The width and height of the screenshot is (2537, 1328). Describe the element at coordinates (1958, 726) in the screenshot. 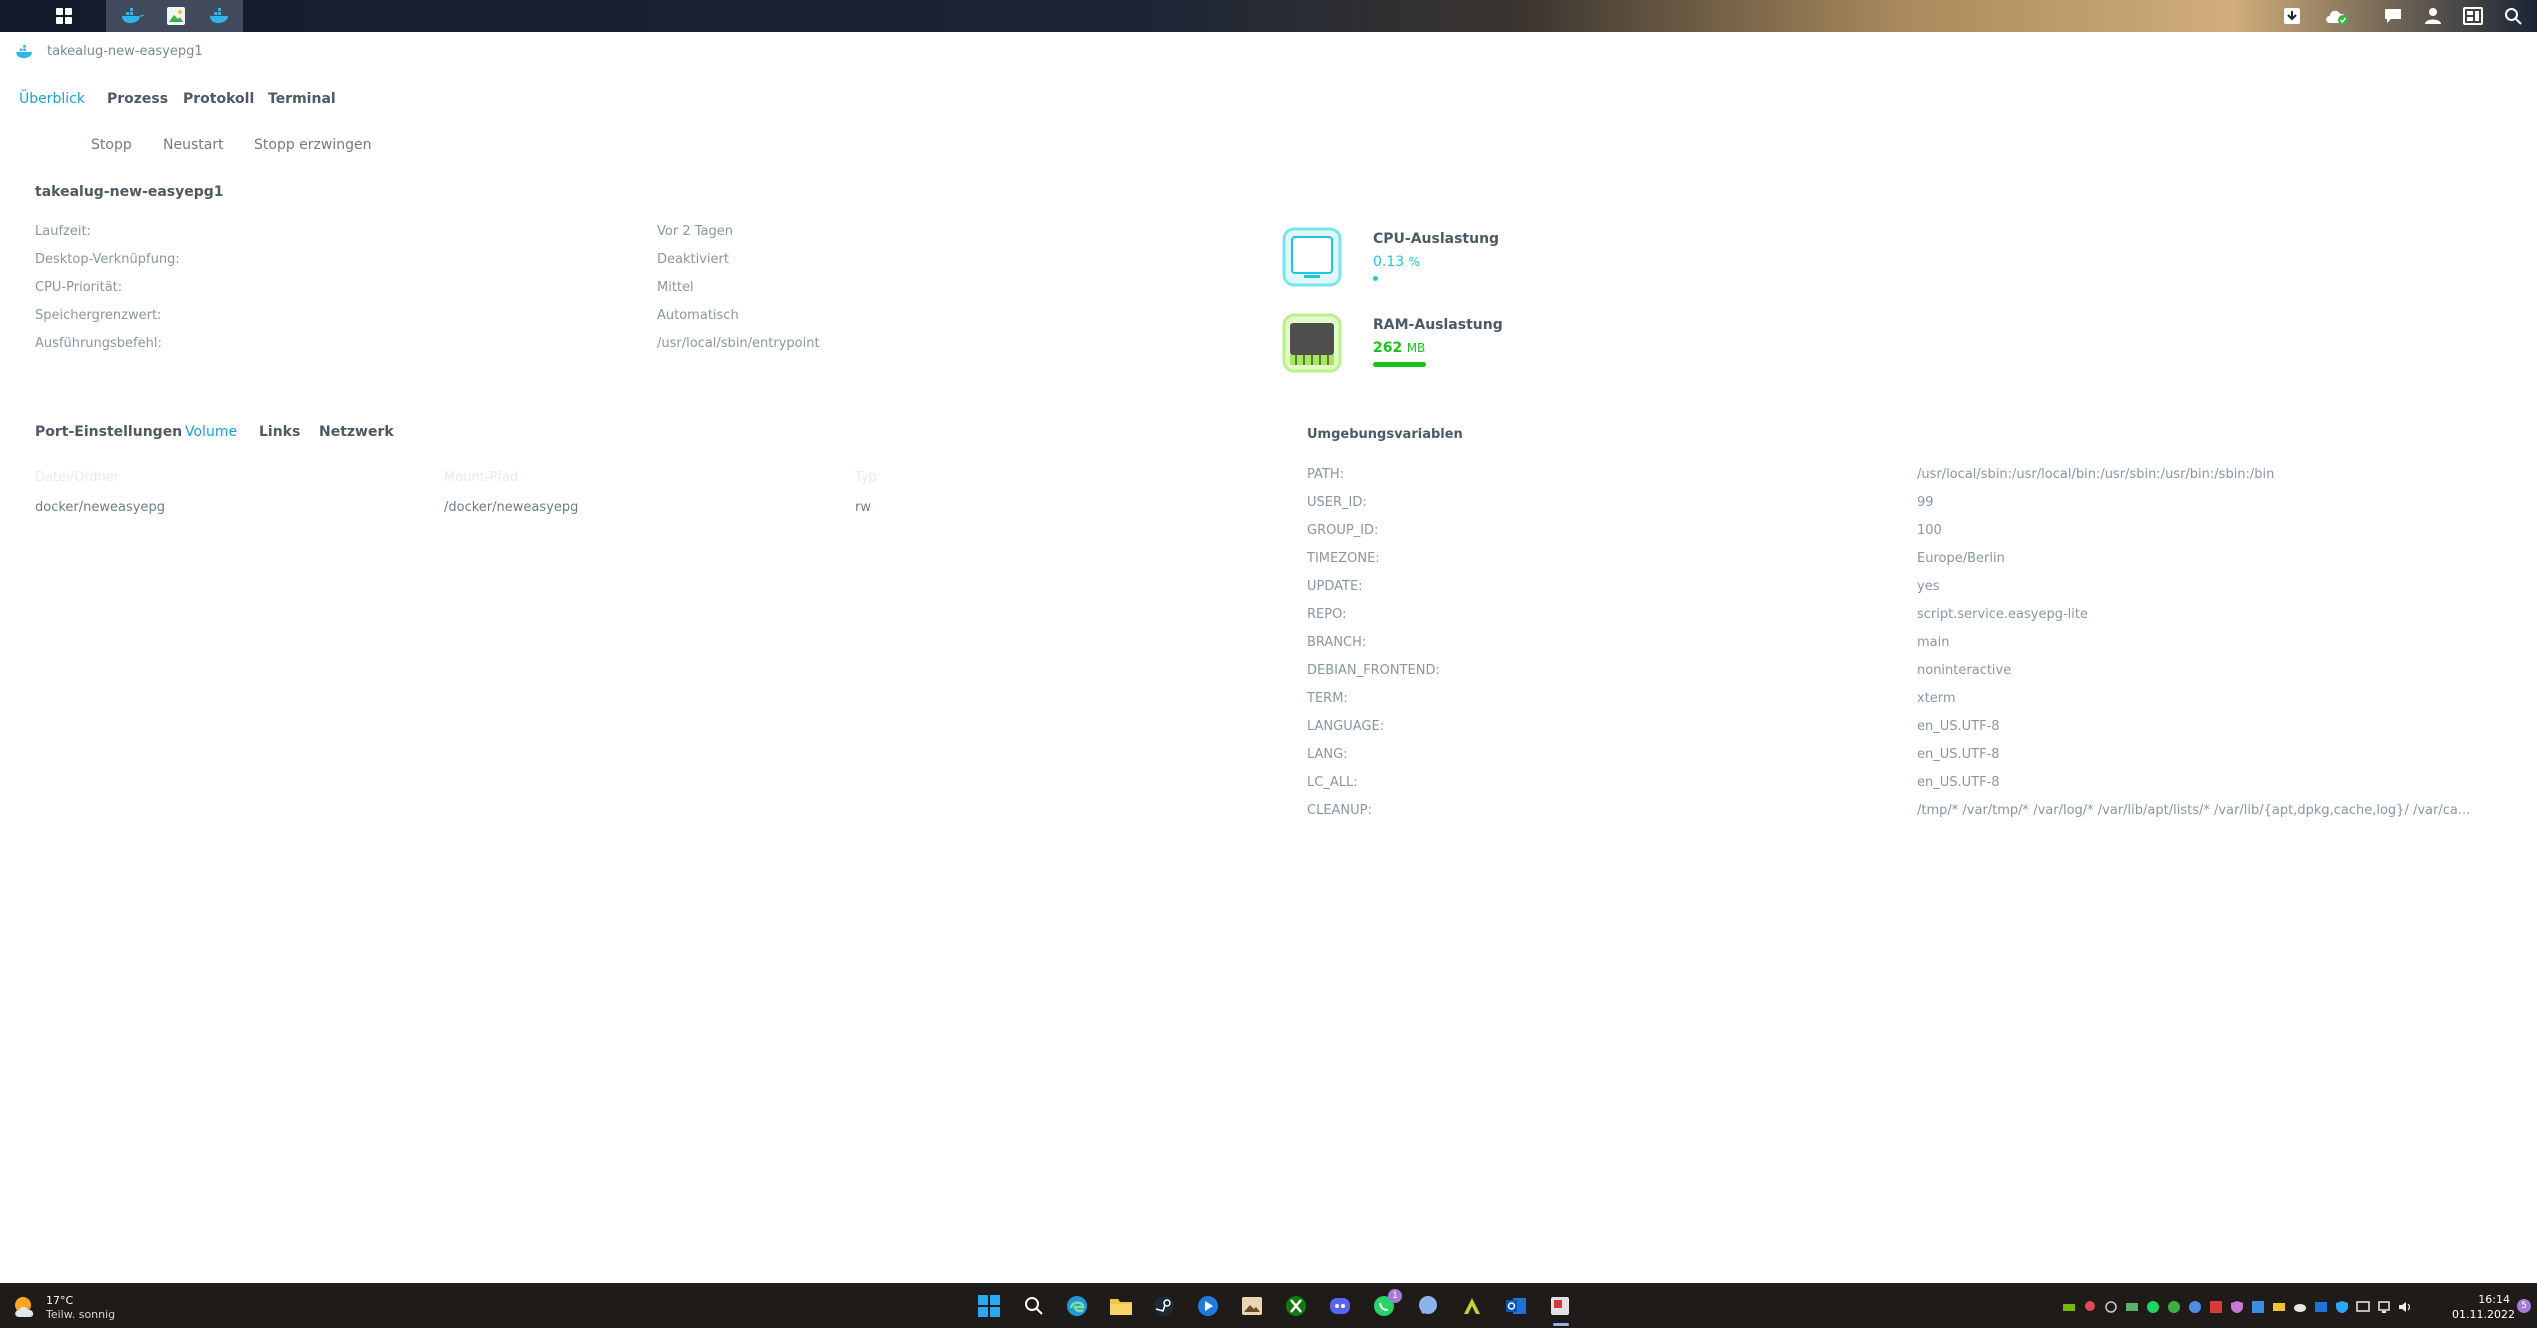

I see `env-value: en_US.UTF-8` at that location.